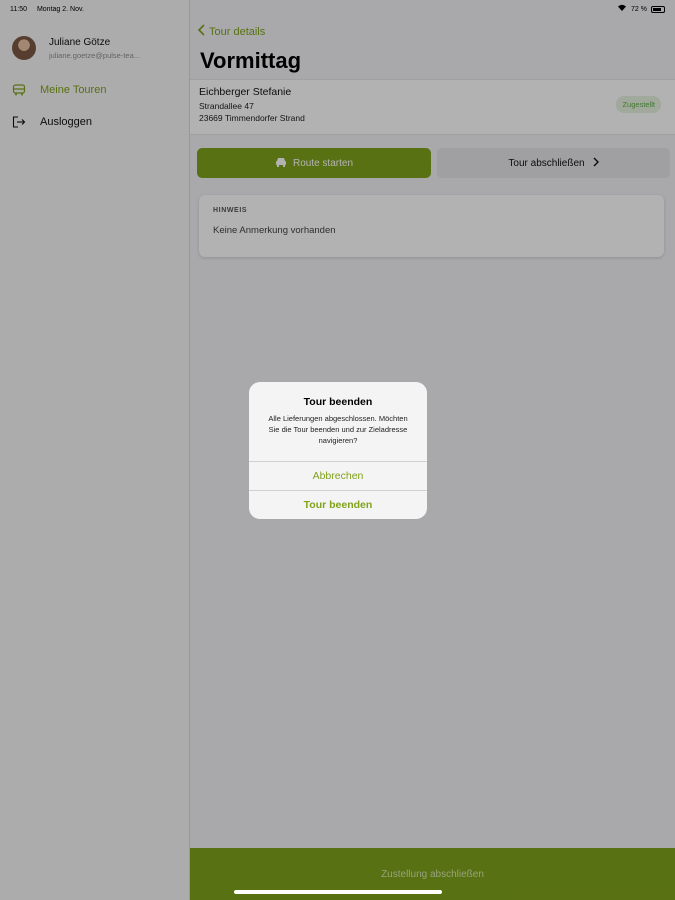 The width and height of the screenshot is (675, 900). What do you see at coordinates (338, 892) in the screenshot?
I see `home-indicator` at bounding box center [338, 892].